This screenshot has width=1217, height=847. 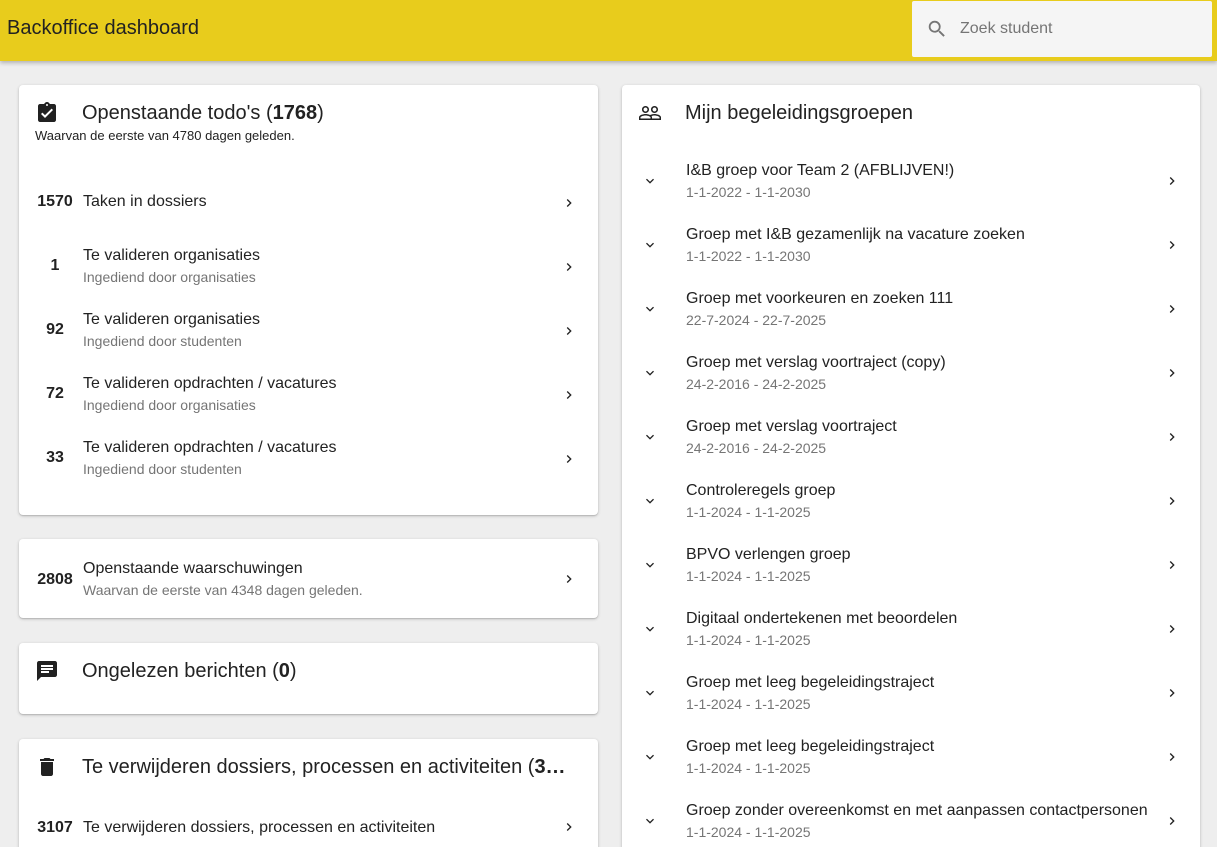 I want to click on warnings-label: Openstaande waarschuwingen, so click(x=193, y=568).